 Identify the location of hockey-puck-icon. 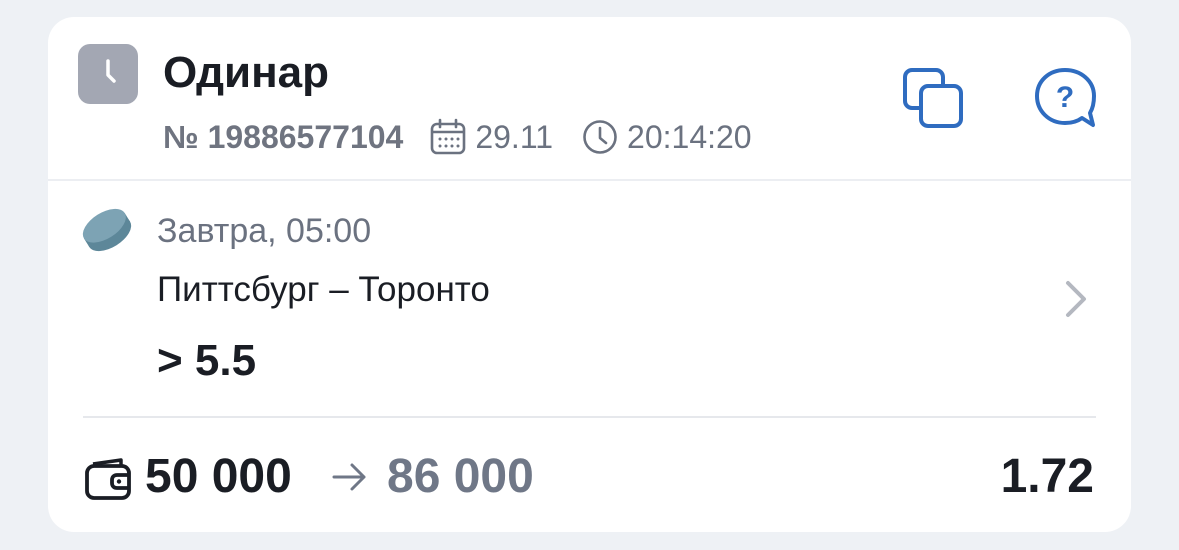
(107, 230).